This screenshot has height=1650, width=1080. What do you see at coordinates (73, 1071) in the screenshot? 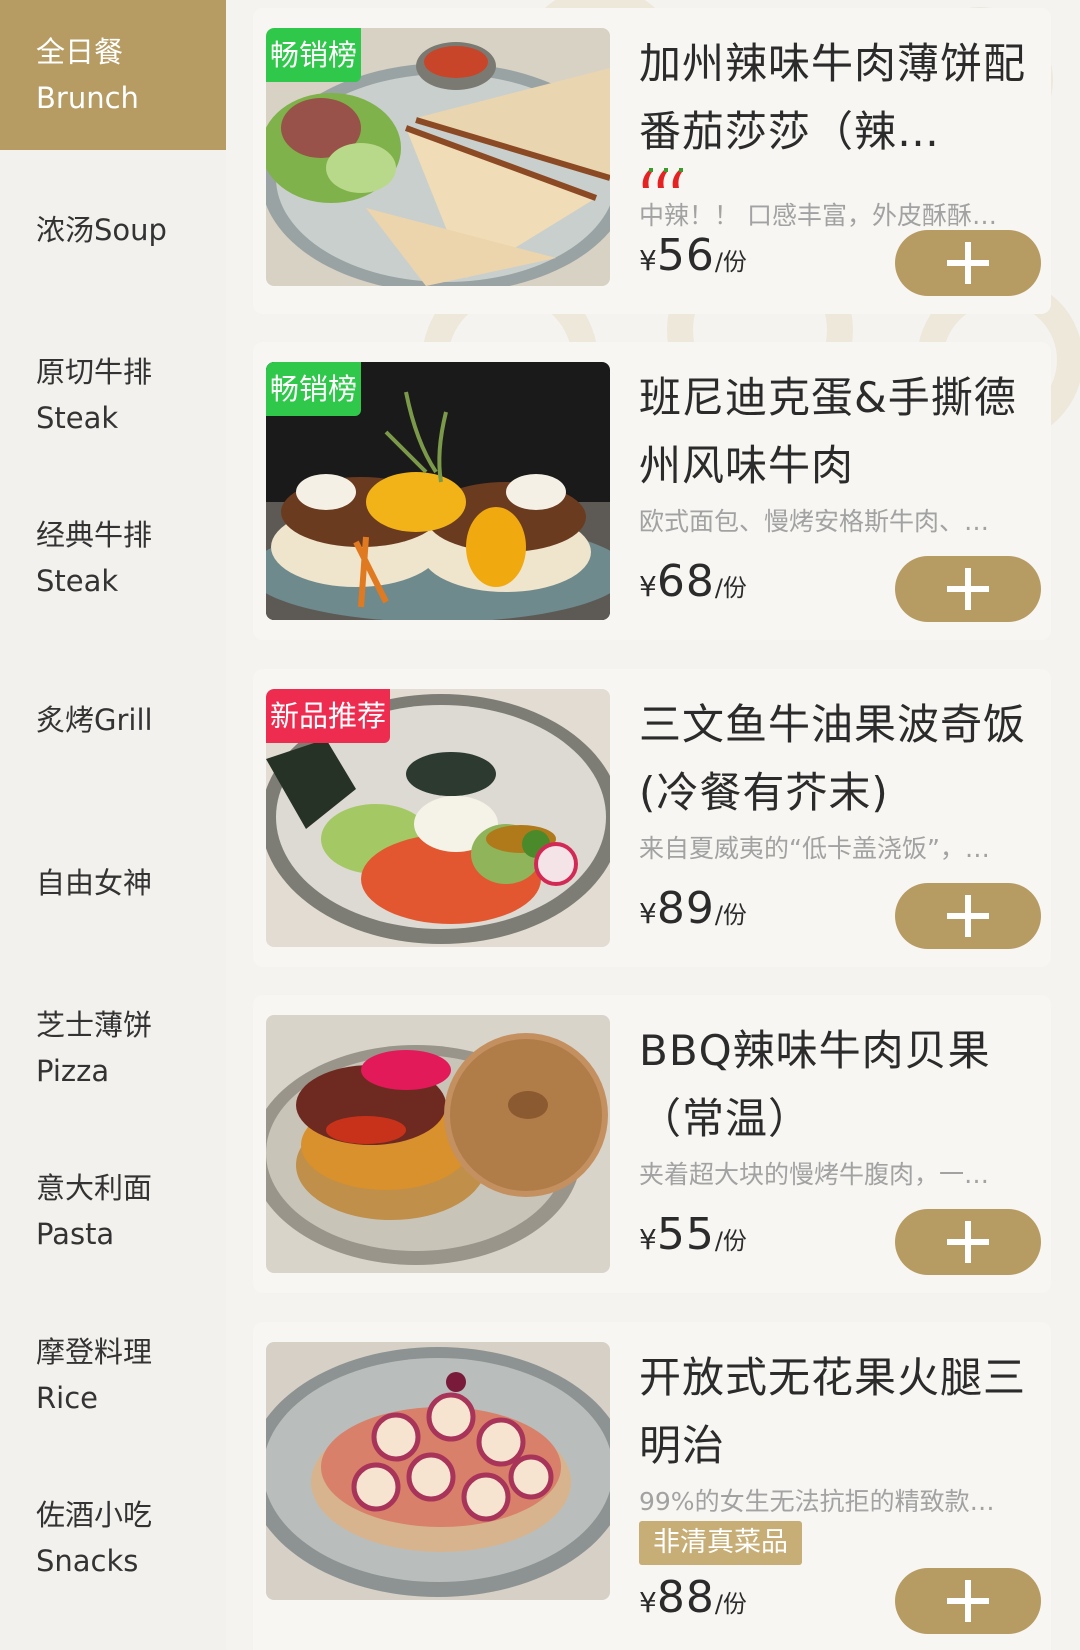
I see `sidebar-item-sublabel: Pizza` at bounding box center [73, 1071].